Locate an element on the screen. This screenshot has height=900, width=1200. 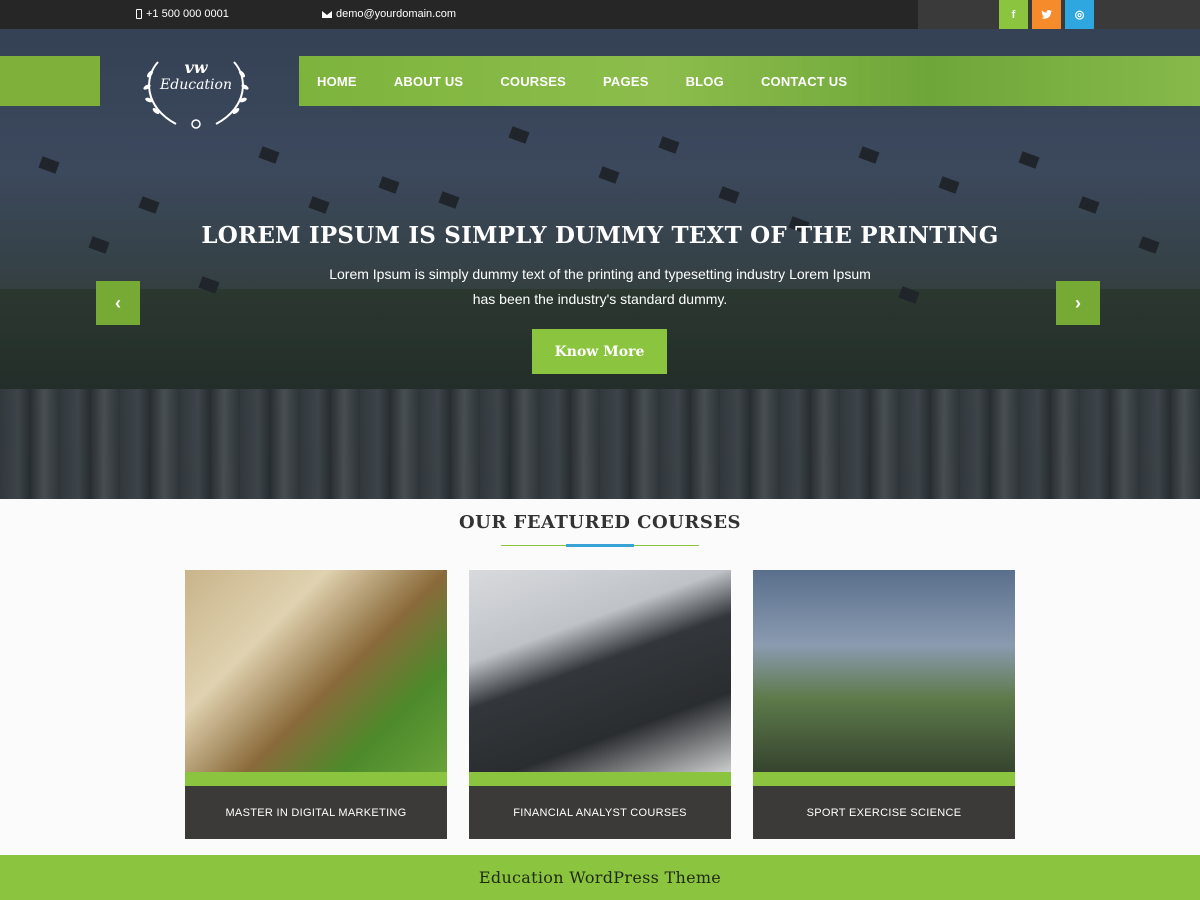
section-title: OUR FEATURED COURSES is located at coordinates (600, 522).